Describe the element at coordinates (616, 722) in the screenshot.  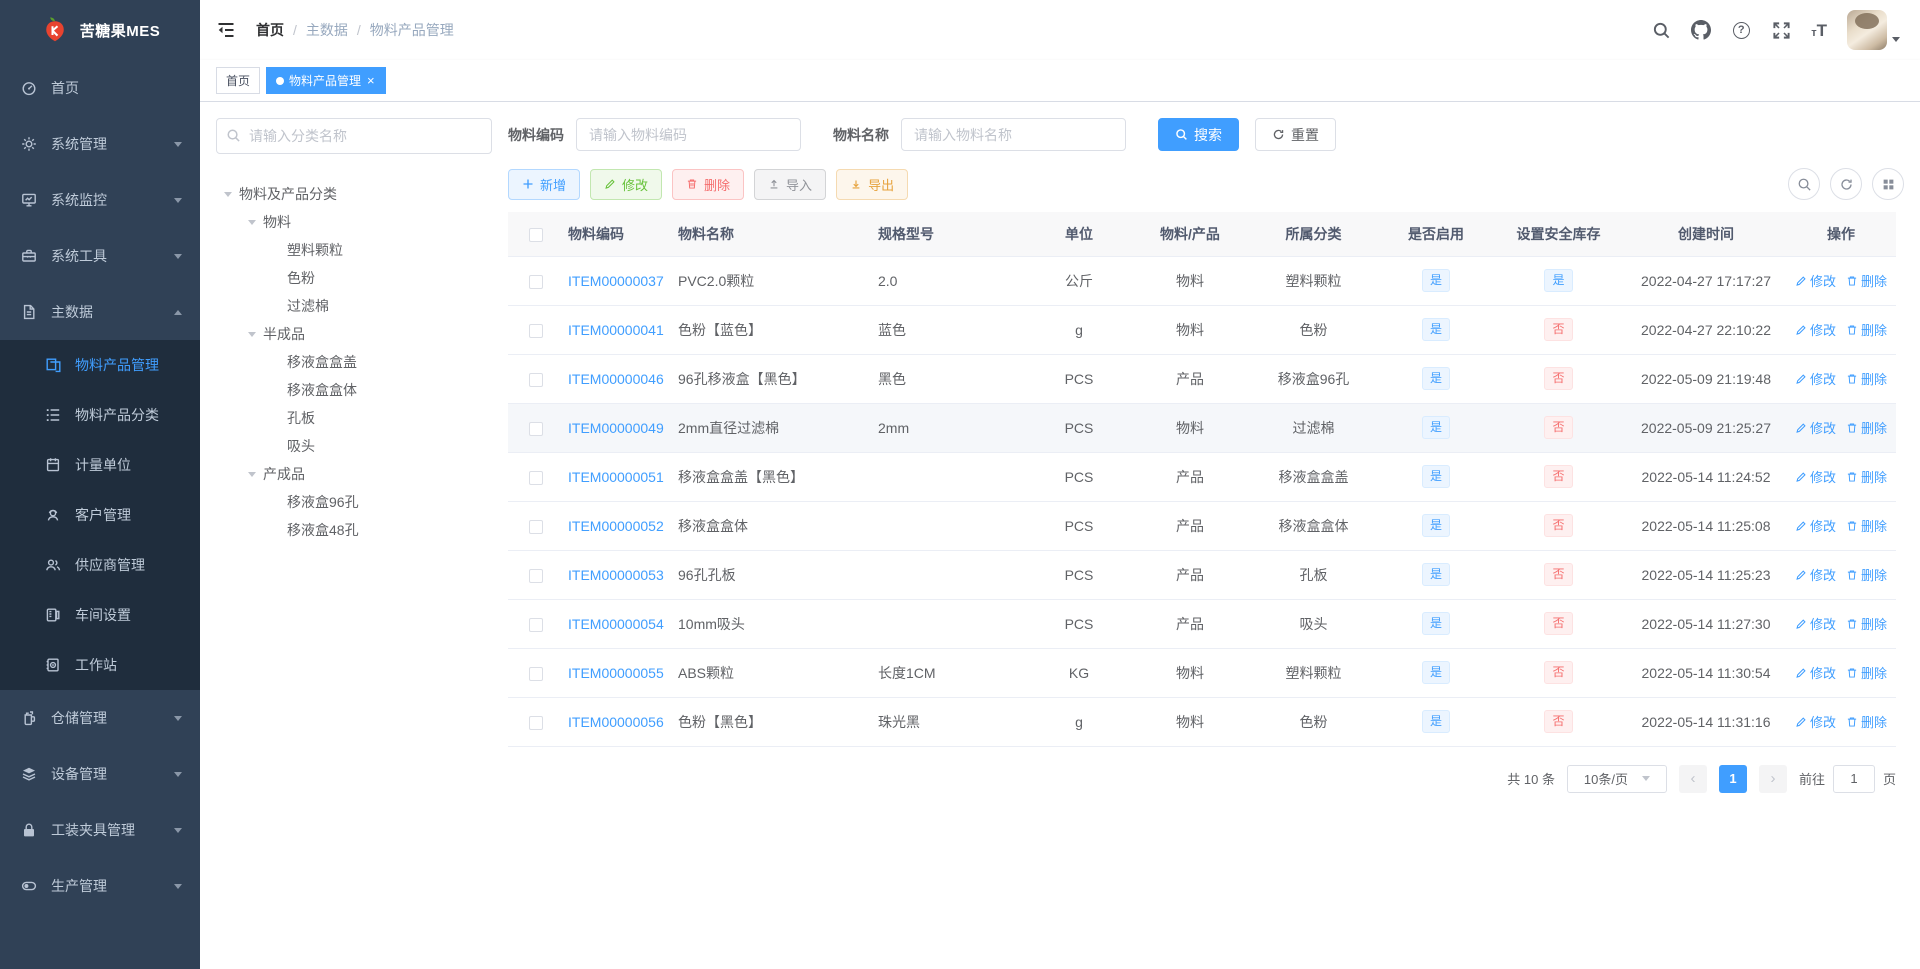
I see `material-code-link: ITEM00000056` at that location.